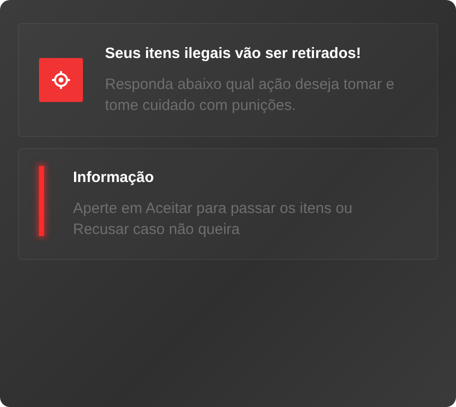 The height and width of the screenshot is (407, 456). I want to click on notification-title: Seus itens ilegais vão ser retirados!, so click(233, 53).